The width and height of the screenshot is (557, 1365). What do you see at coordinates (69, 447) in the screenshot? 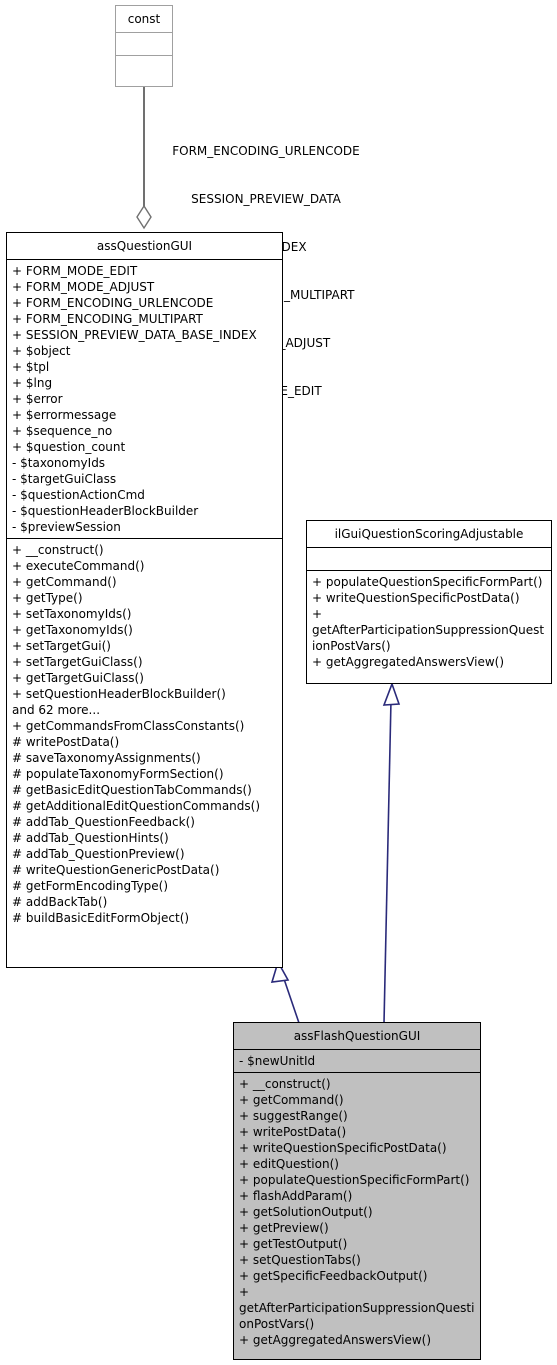
I see `attribute-row: + $question_count` at bounding box center [69, 447].